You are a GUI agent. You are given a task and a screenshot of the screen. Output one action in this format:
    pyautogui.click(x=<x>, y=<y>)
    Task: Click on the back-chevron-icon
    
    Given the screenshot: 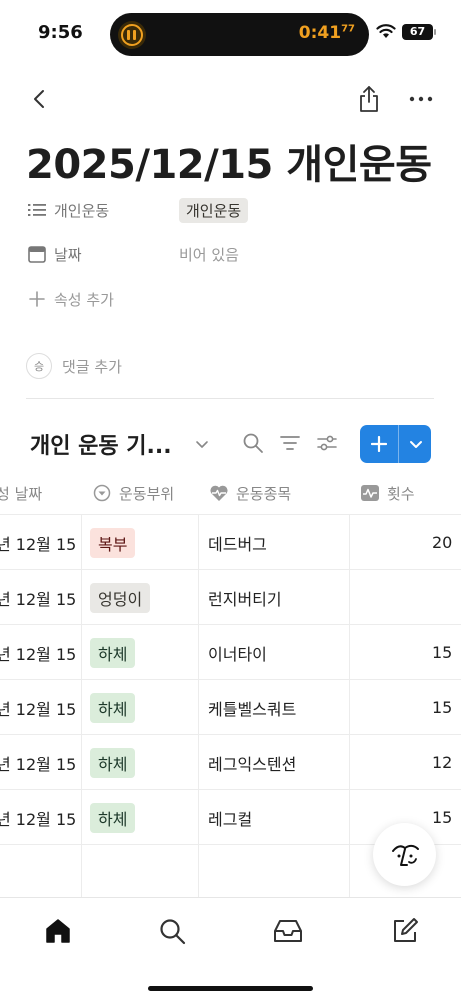 What is the action you would take?
    pyautogui.click(x=40, y=99)
    